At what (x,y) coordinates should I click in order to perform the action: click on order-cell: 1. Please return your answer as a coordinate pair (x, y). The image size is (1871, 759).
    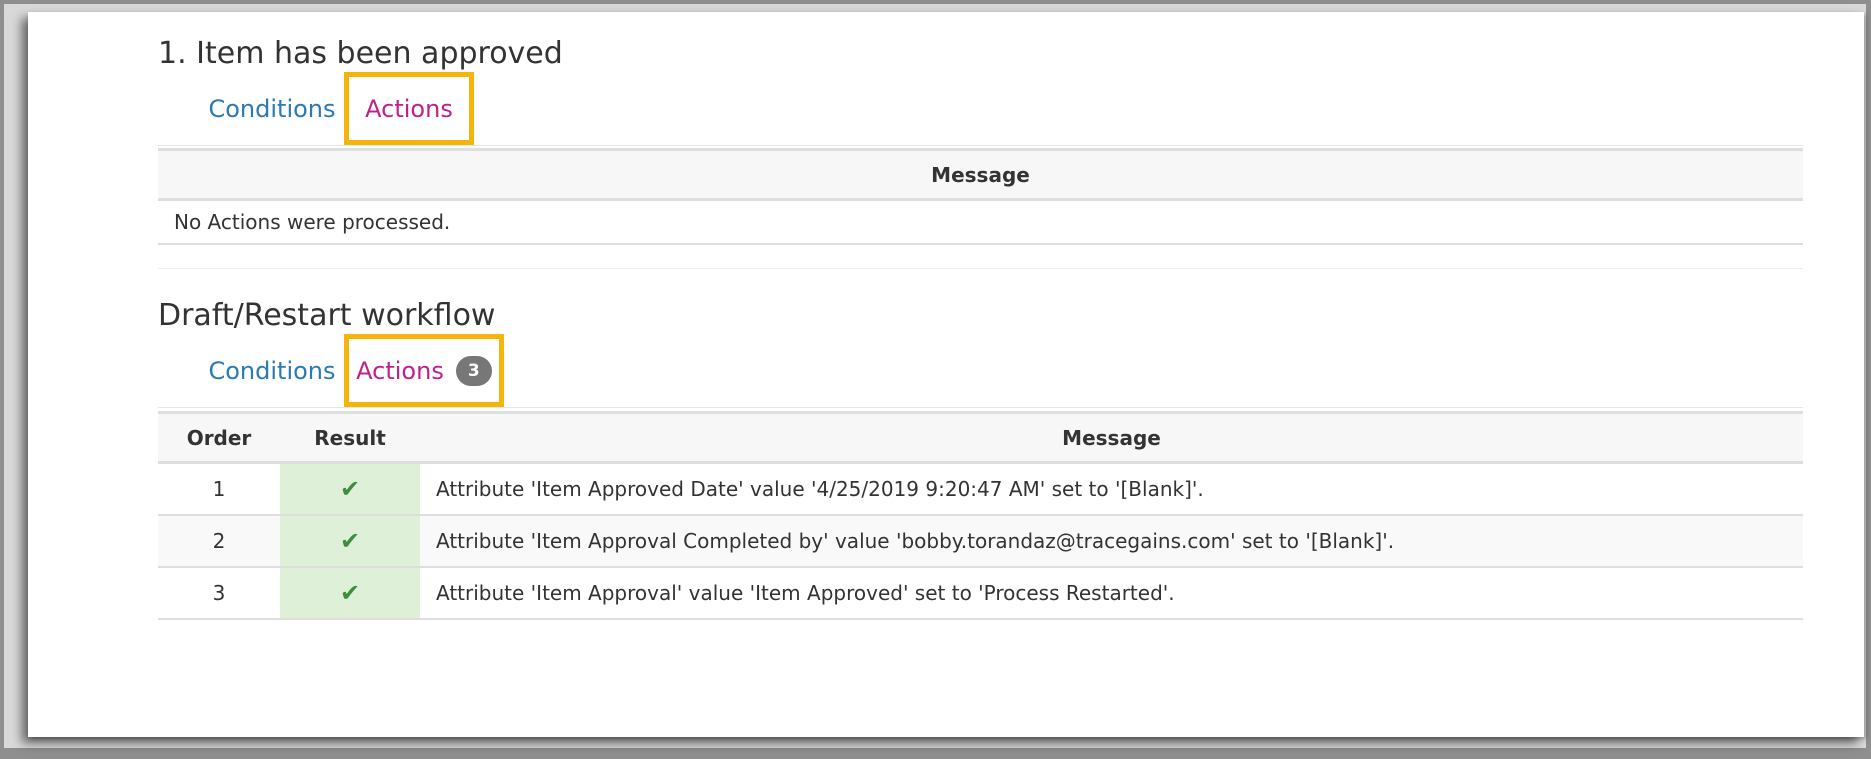
    Looking at the image, I should click on (219, 489).